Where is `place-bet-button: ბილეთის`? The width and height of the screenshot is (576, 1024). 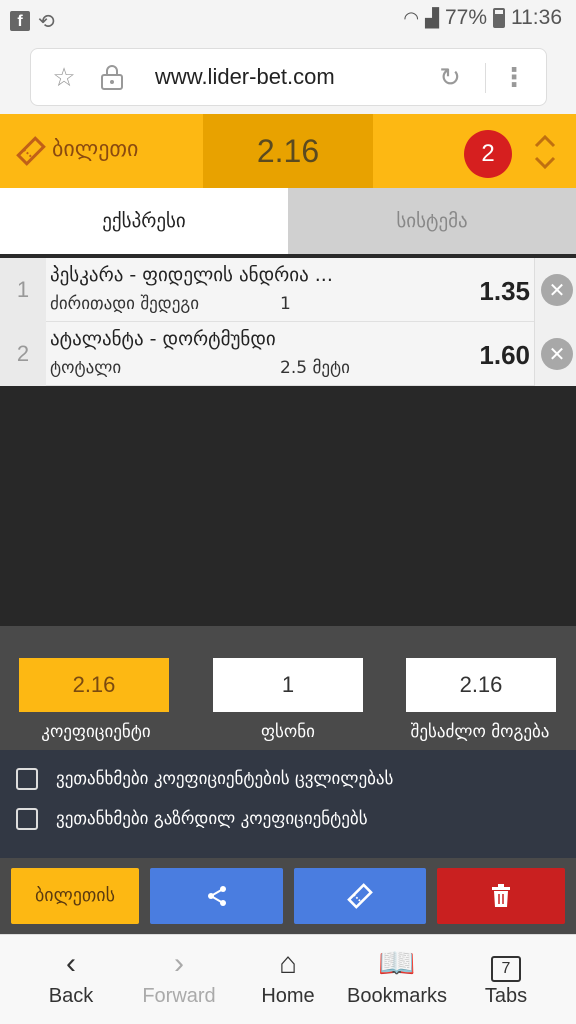 place-bet-button: ბილეთის is located at coordinates (75, 896).